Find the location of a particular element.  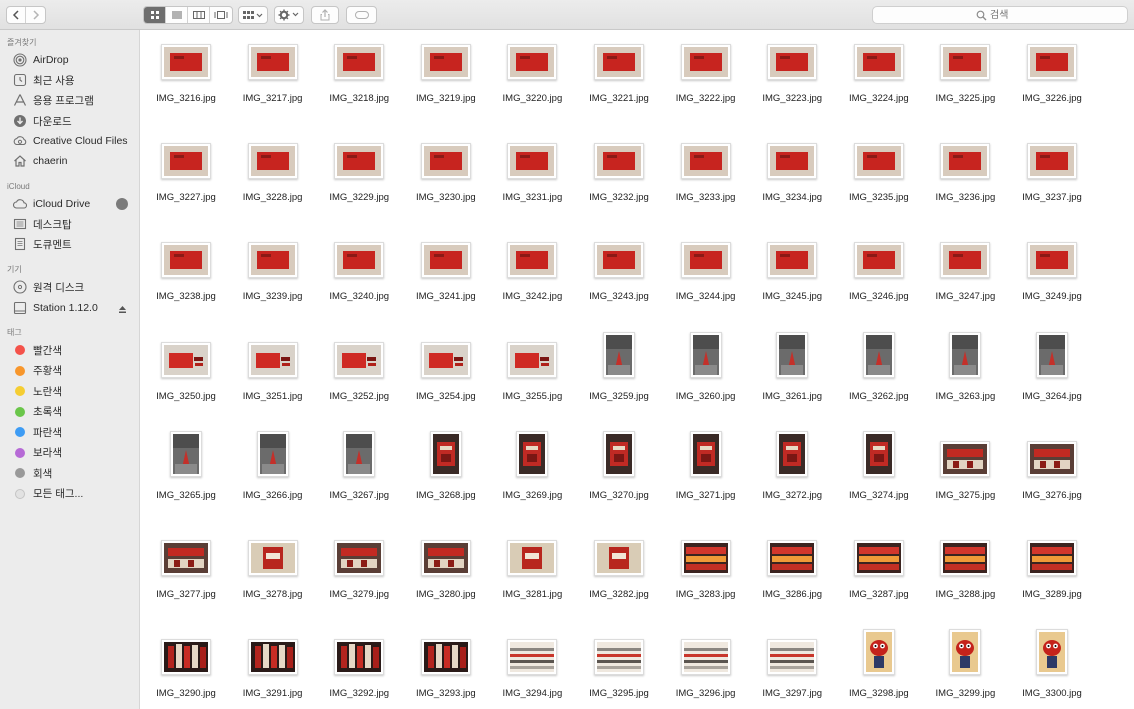

file-item: IMG_3229.jpg is located at coordinates (359, 169).